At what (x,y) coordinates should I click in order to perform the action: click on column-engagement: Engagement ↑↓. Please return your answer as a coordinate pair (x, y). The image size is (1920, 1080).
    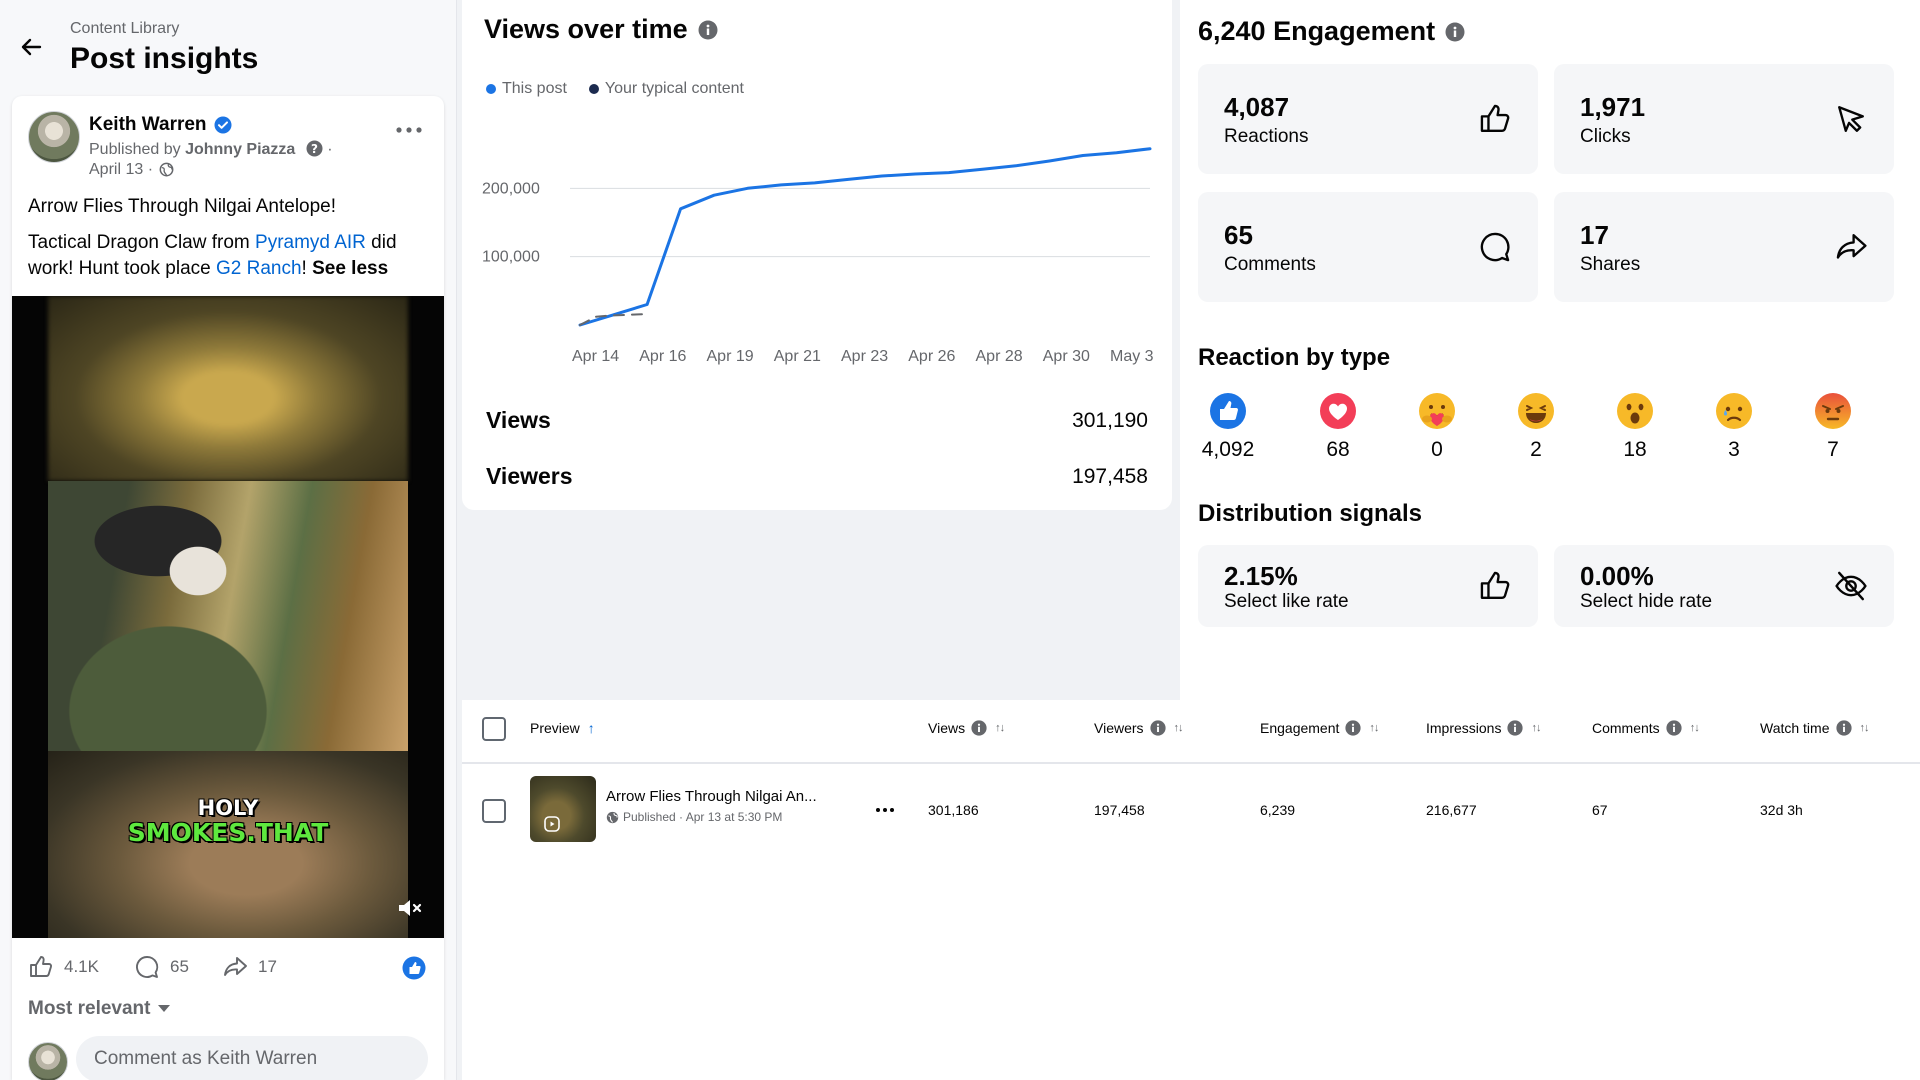
    Looking at the image, I should click on (1319, 728).